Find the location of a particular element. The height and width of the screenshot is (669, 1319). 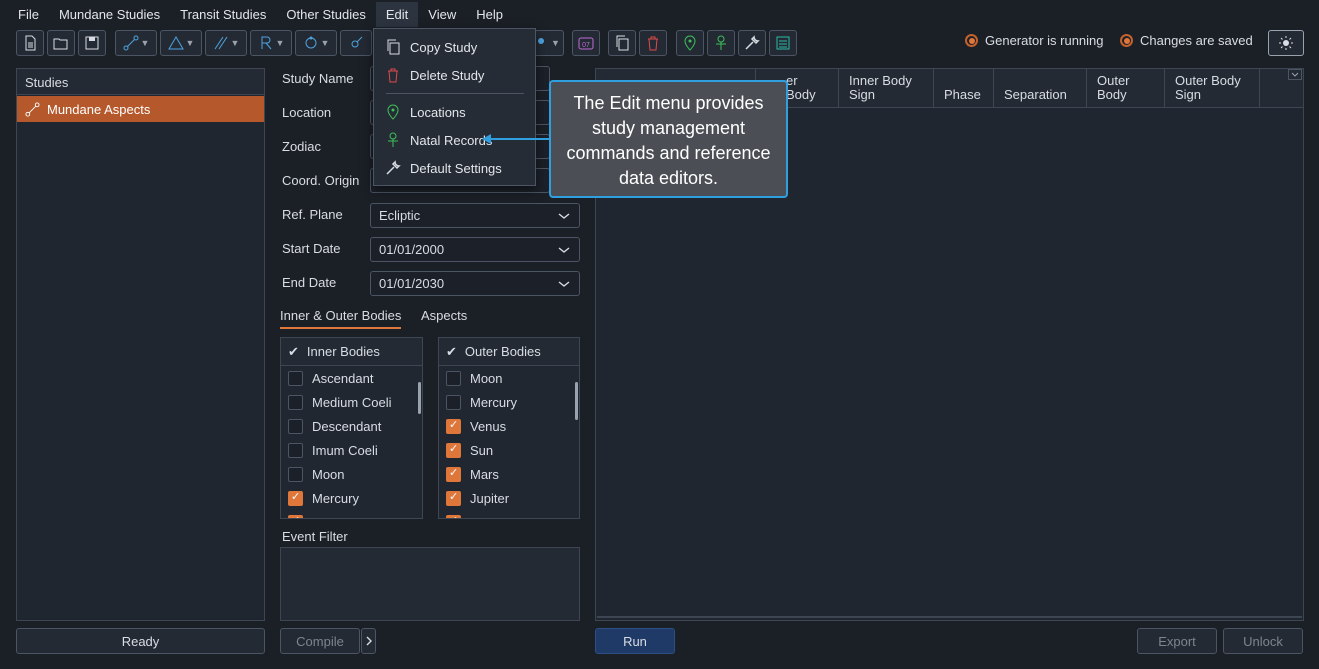

column-chooser-button is located at coordinates (1295, 74).